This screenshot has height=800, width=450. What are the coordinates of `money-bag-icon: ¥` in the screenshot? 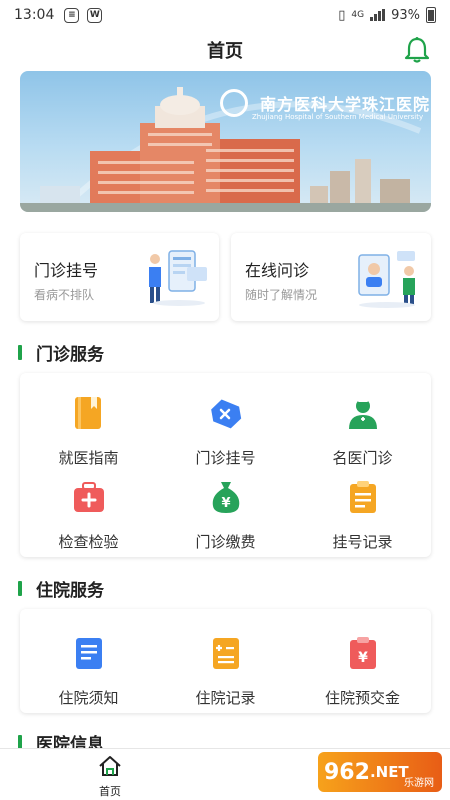 It's located at (225, 497).